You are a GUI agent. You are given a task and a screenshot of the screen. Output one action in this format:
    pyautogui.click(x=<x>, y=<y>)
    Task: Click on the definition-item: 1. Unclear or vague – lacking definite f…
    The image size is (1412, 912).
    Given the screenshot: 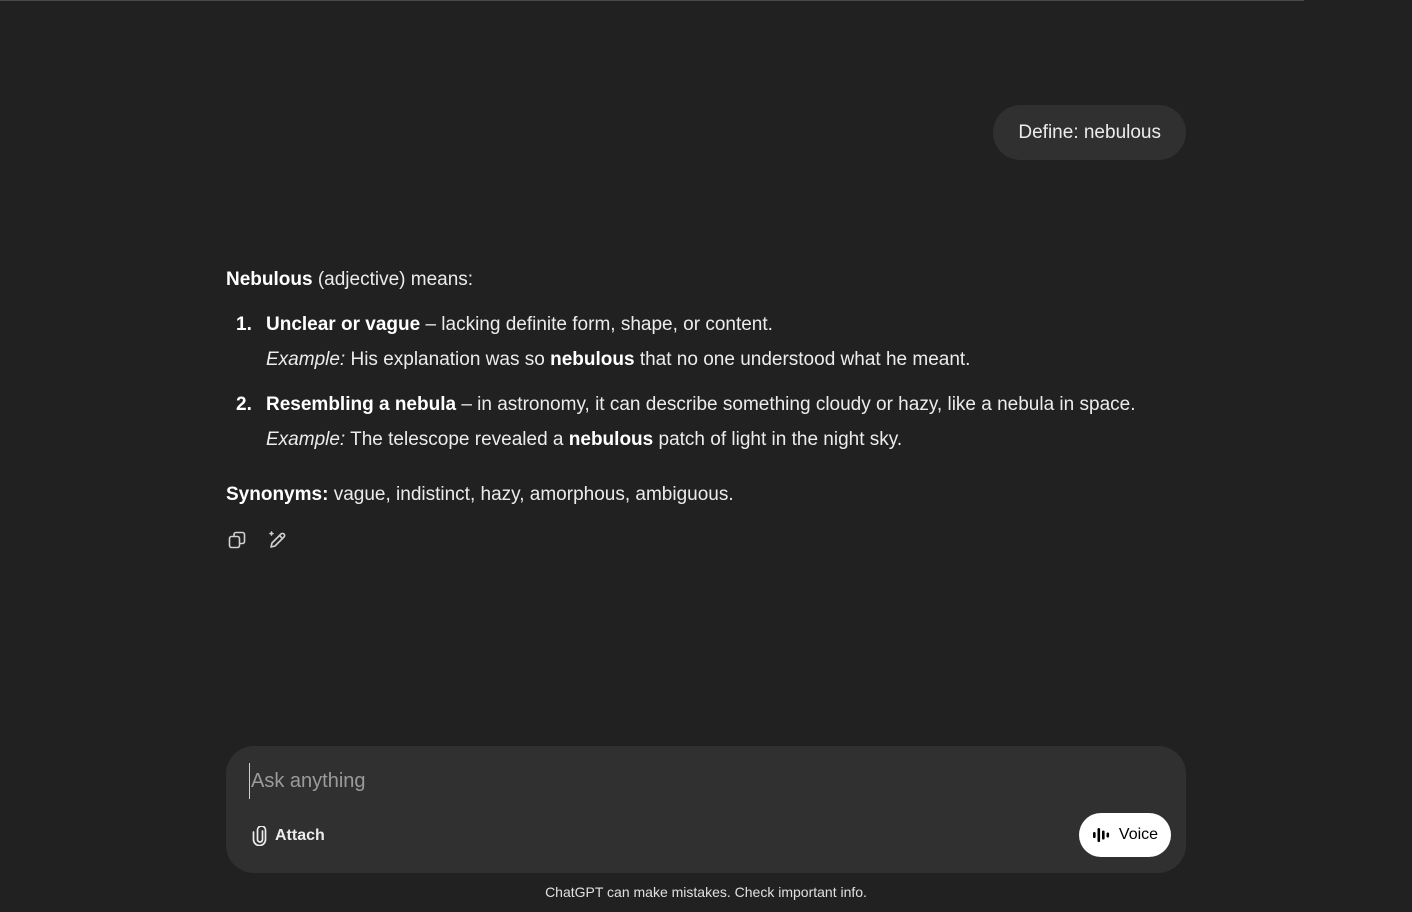 What is the action you would take?
    pyautogui.click(x=706, y=342)
    